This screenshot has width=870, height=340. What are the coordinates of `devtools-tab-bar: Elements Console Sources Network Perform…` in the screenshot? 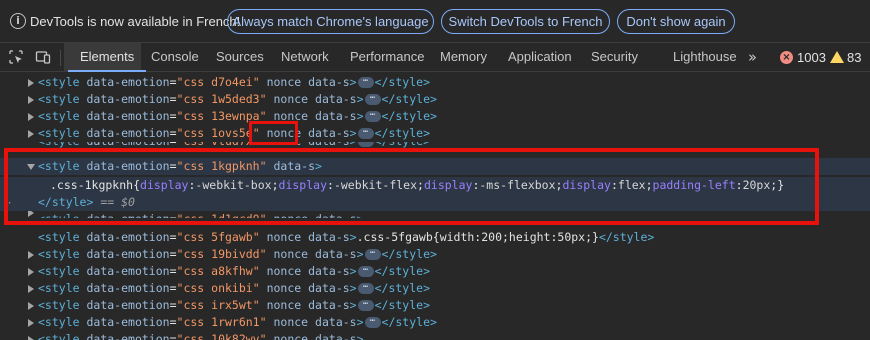 It's located at (435, 57).